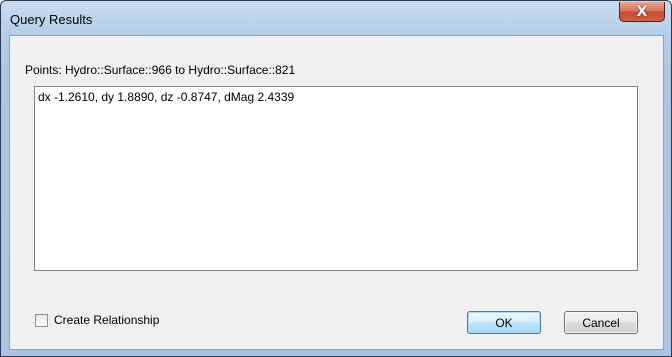 The height and width of the screenshot is (357, 672). I want to click on create-relationship-option: Create Relationship, so click(97, 320).